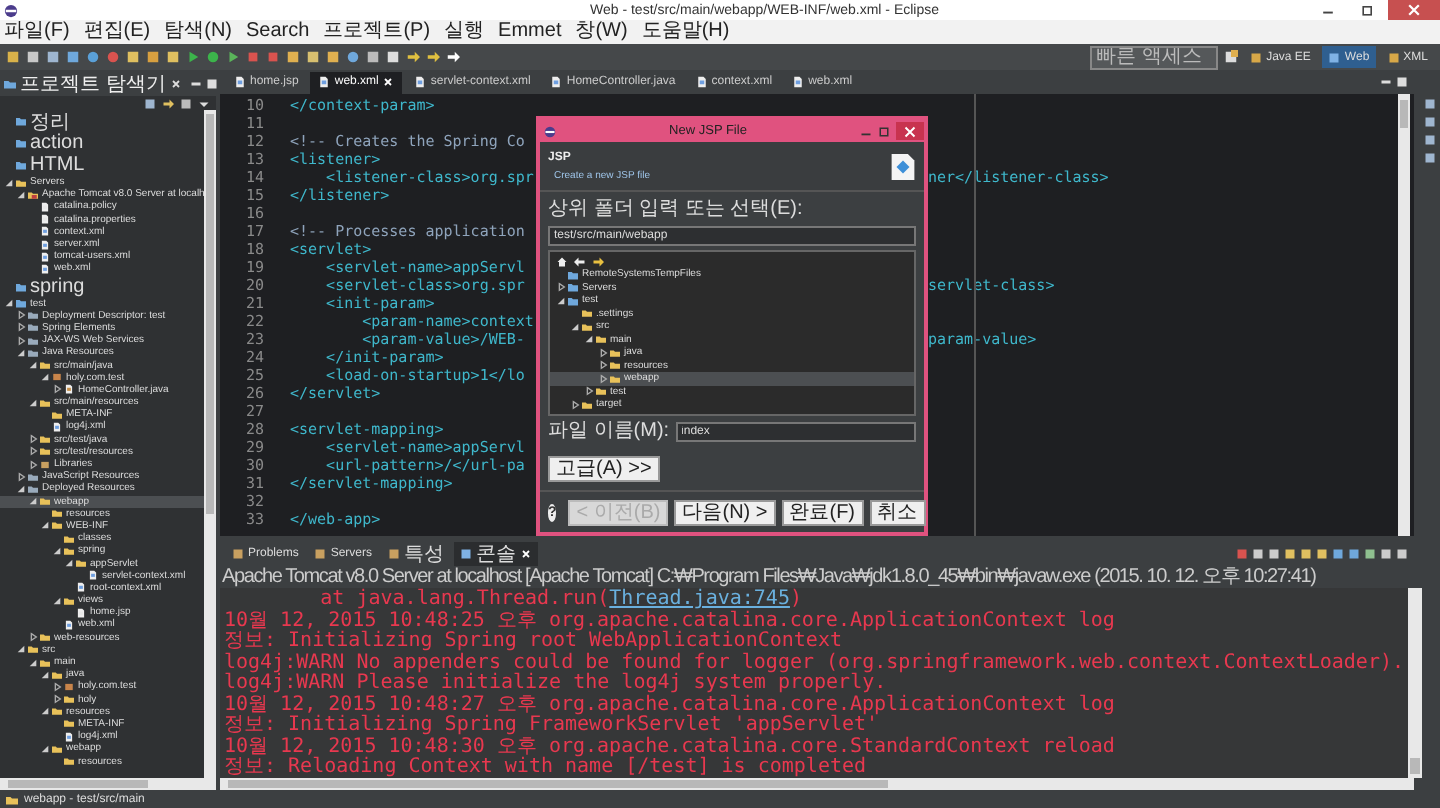 The height and width of the screenshot is (808, 1440). What do you see at coordinates (102, 286) in the screenshot?
I see `tree-item: spring` at bounding box center [102, 286].